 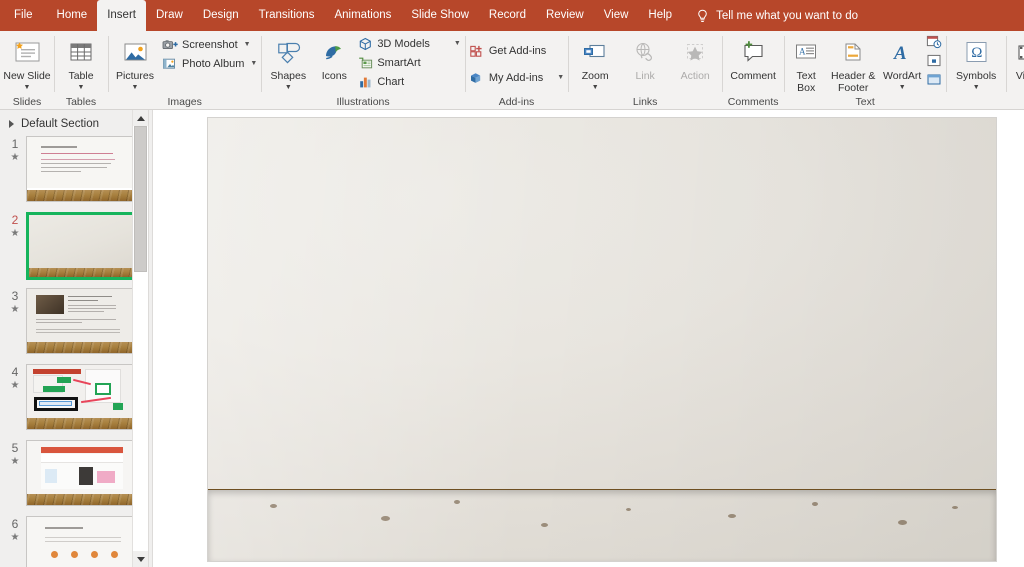 What do you see at coordinates (121, 15) in the screenshot?
I see `ribbon-tab-insert: Insert` at bounding box center [121, 15].